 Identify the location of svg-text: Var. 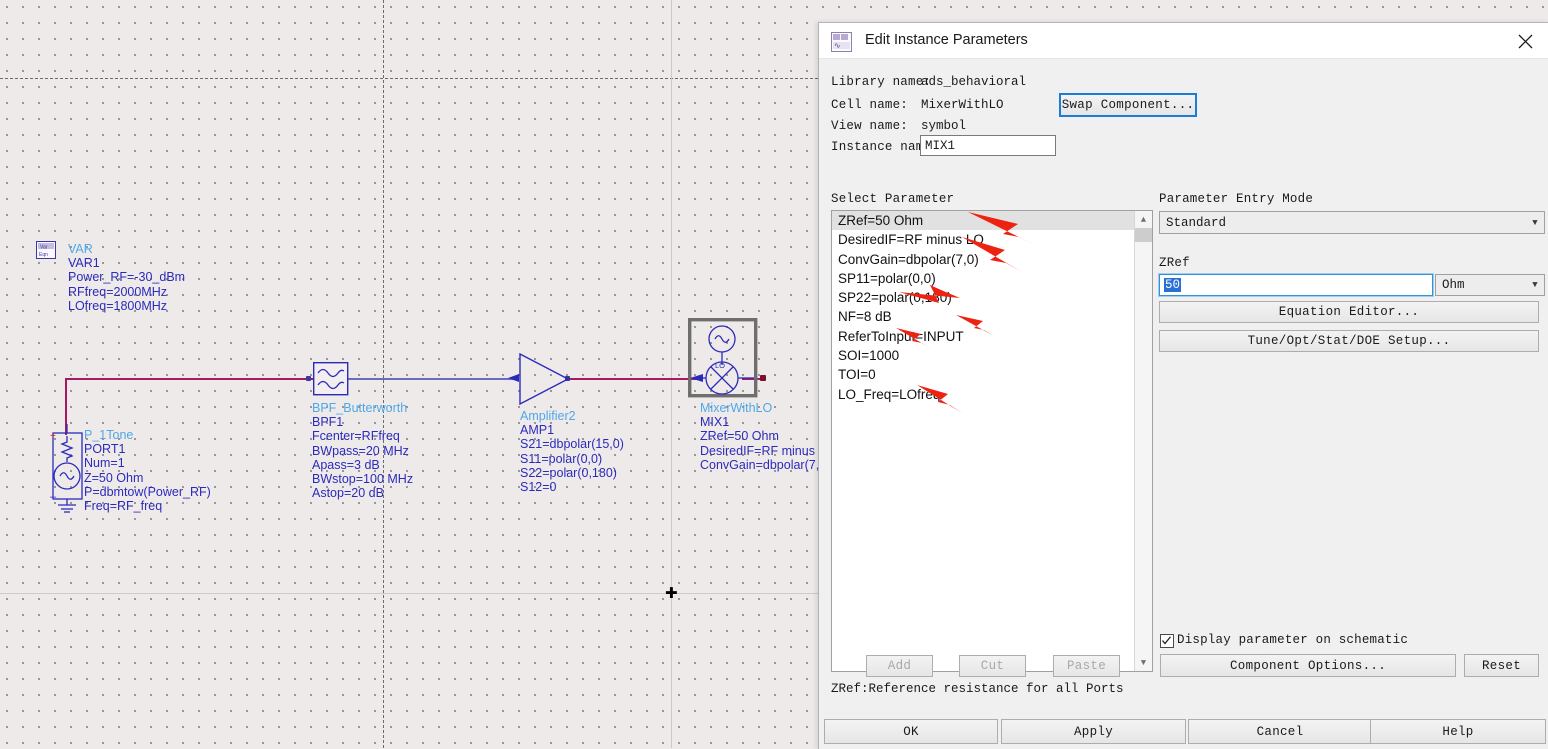
(44, 248).